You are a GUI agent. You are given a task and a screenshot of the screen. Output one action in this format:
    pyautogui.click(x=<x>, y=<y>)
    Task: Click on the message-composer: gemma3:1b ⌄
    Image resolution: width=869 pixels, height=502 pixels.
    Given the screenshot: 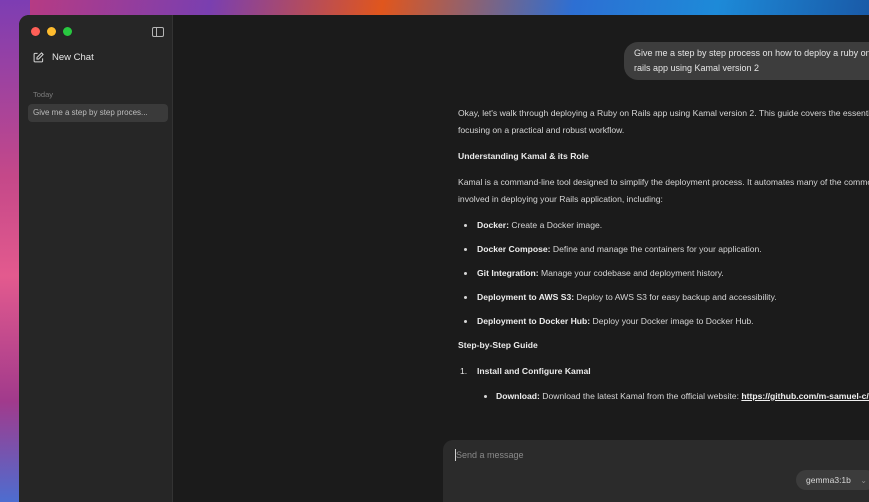 What is the action you would take?
    pyautogui.click(x=656, y=471)
    